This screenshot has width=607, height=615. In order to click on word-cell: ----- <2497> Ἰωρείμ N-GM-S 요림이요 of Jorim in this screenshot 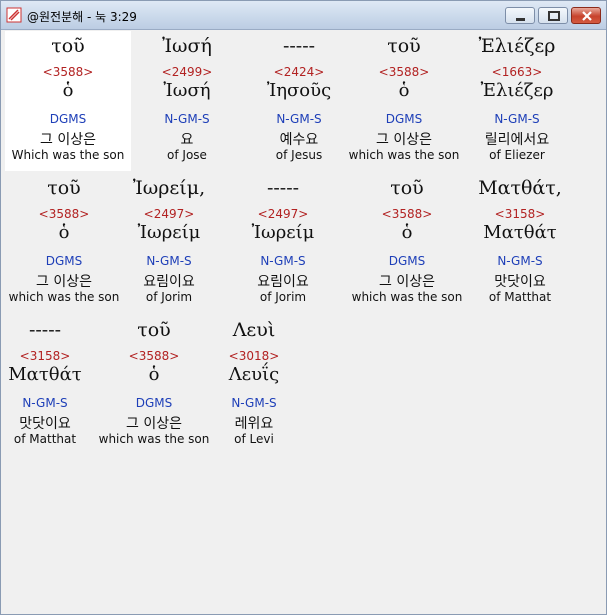, I will do `click(283, 243)`.